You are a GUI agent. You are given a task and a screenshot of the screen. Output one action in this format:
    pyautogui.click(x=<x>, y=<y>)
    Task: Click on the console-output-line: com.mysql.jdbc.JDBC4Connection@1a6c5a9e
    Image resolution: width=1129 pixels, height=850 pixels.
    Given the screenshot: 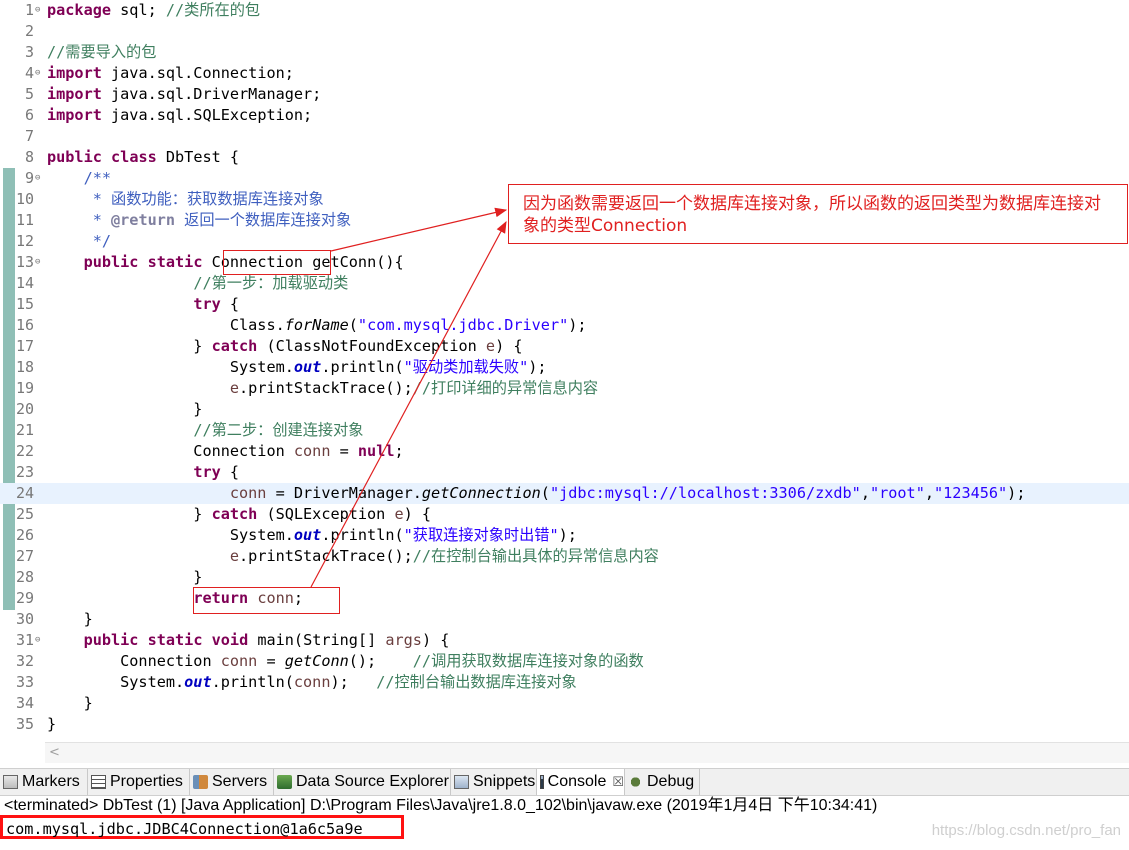 What is the action you would take?
    pyautogui.click(x=184, y=829)
    